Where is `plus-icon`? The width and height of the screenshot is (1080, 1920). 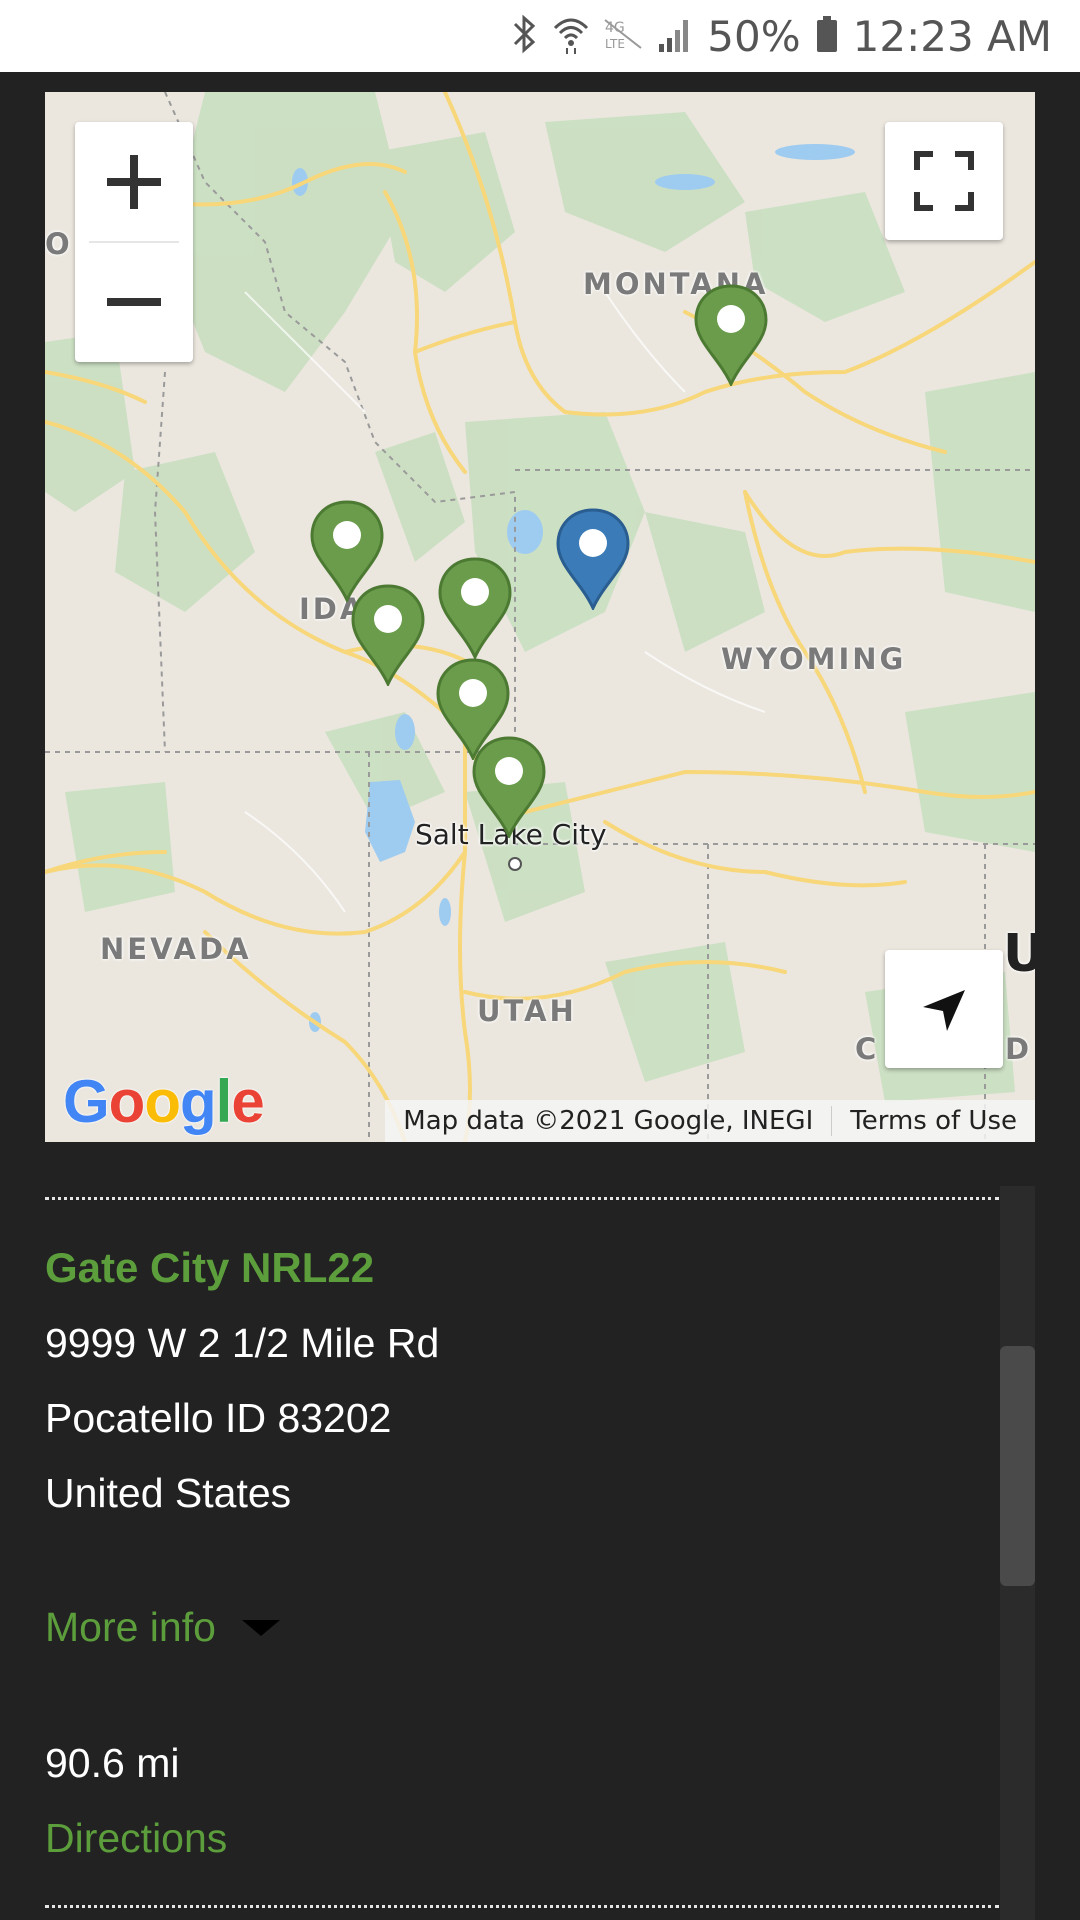
plus-icon is located at coordinates (134, 182).